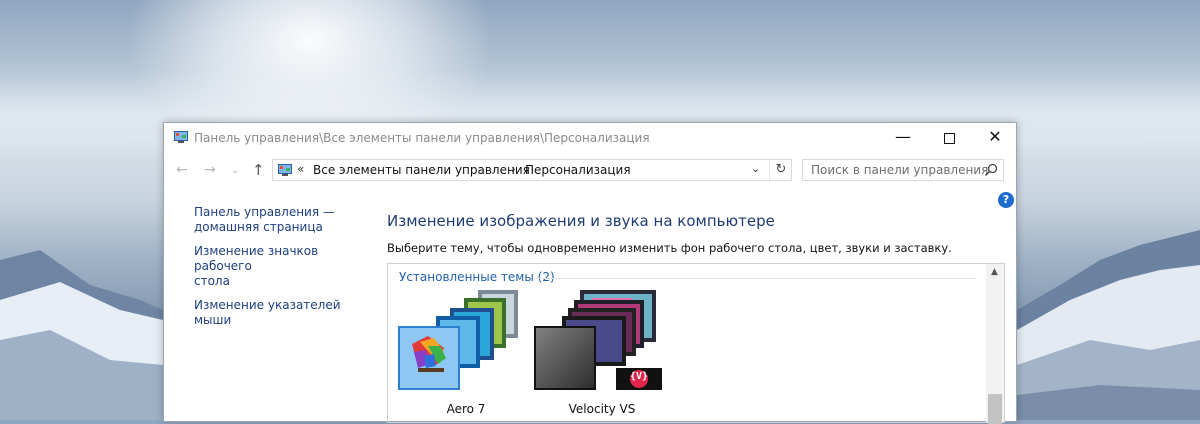 This screenshot has width=1200, height=424. Describe the element at coordinates (598, 340) in the screenshot. I see `velocity-v-icon` at that location.